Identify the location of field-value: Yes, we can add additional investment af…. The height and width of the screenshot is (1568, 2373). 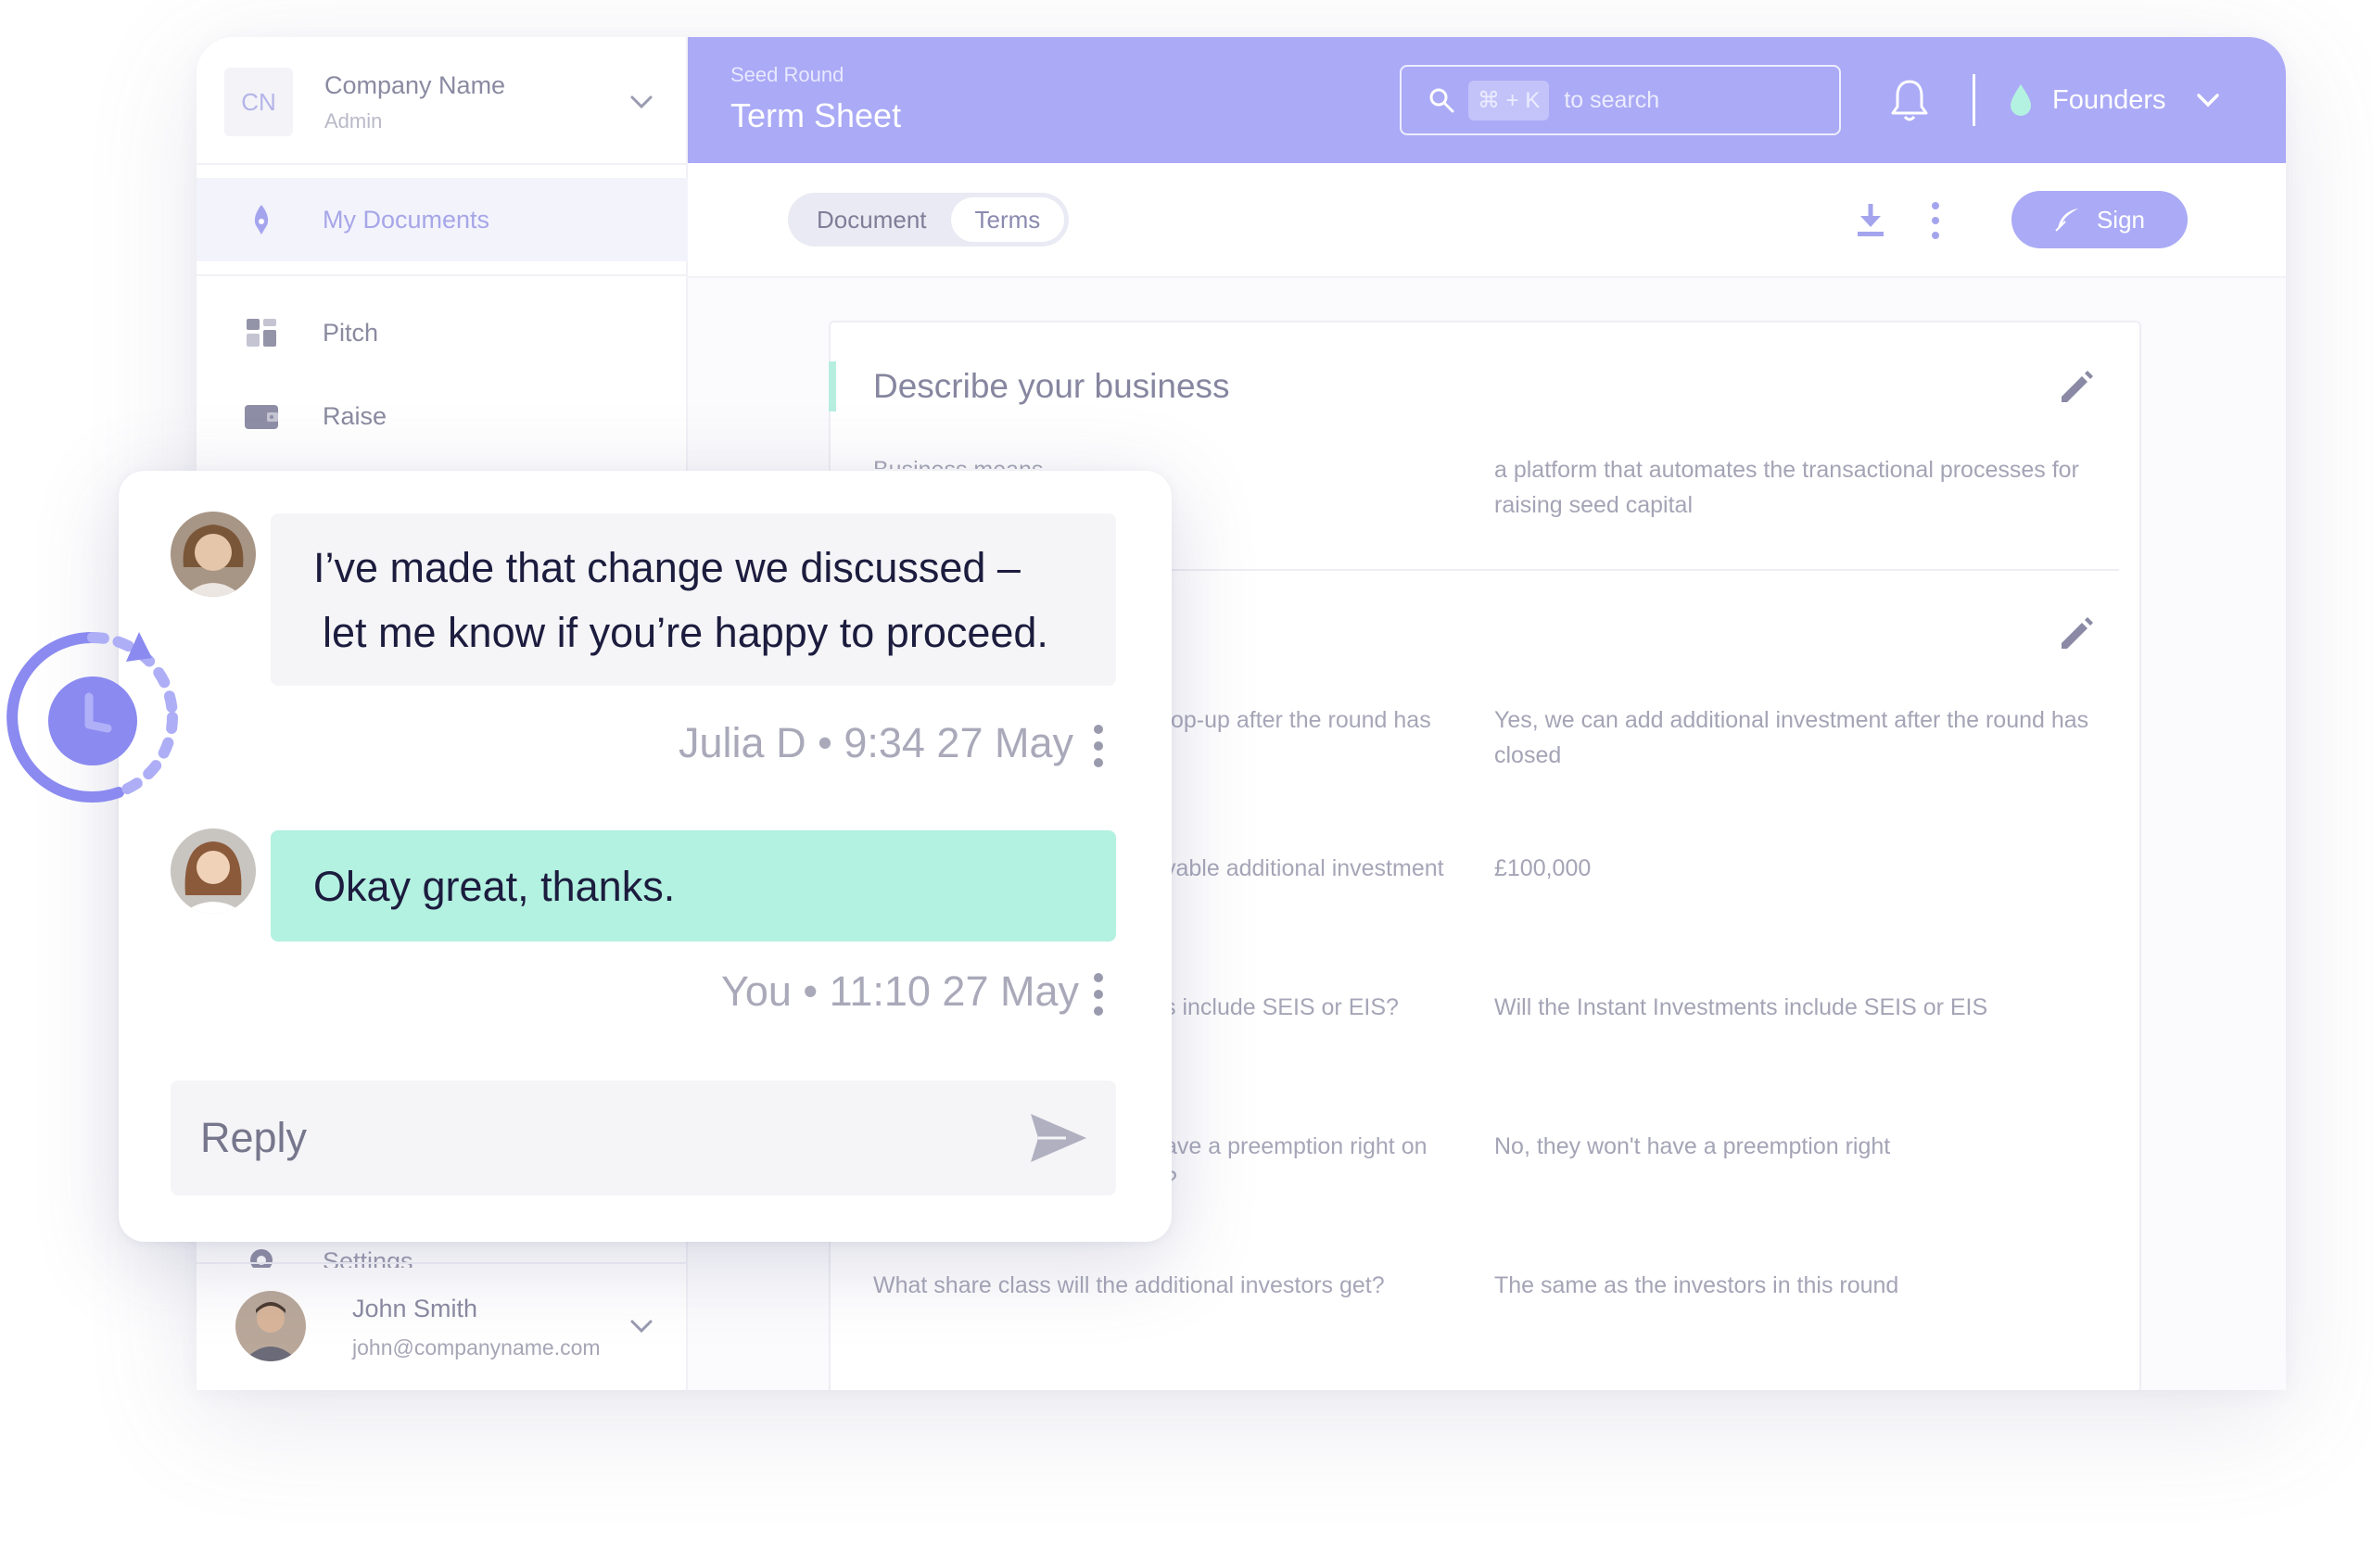
(1792, 737).